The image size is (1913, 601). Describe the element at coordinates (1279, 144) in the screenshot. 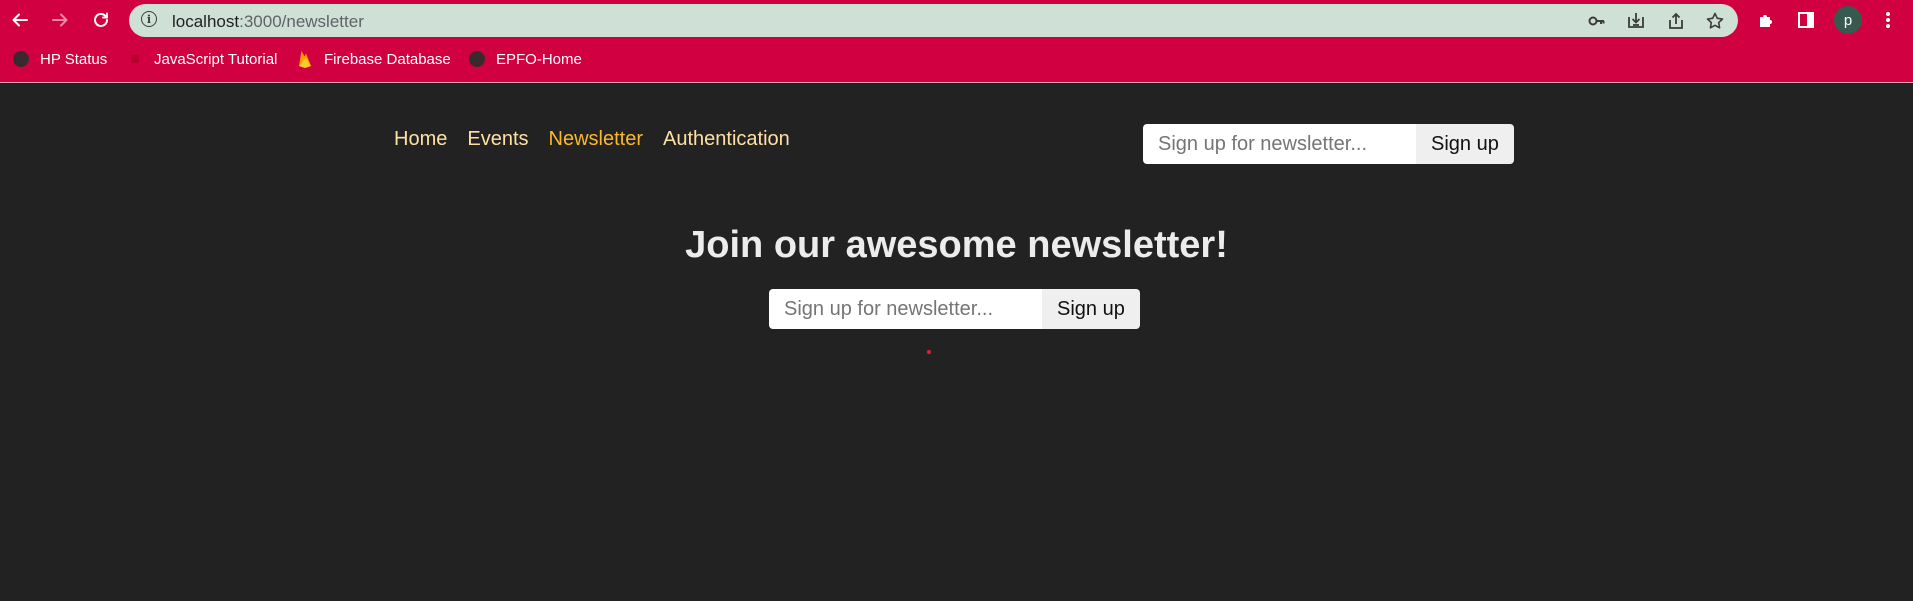

I see `header-newsletter-input` at that location.